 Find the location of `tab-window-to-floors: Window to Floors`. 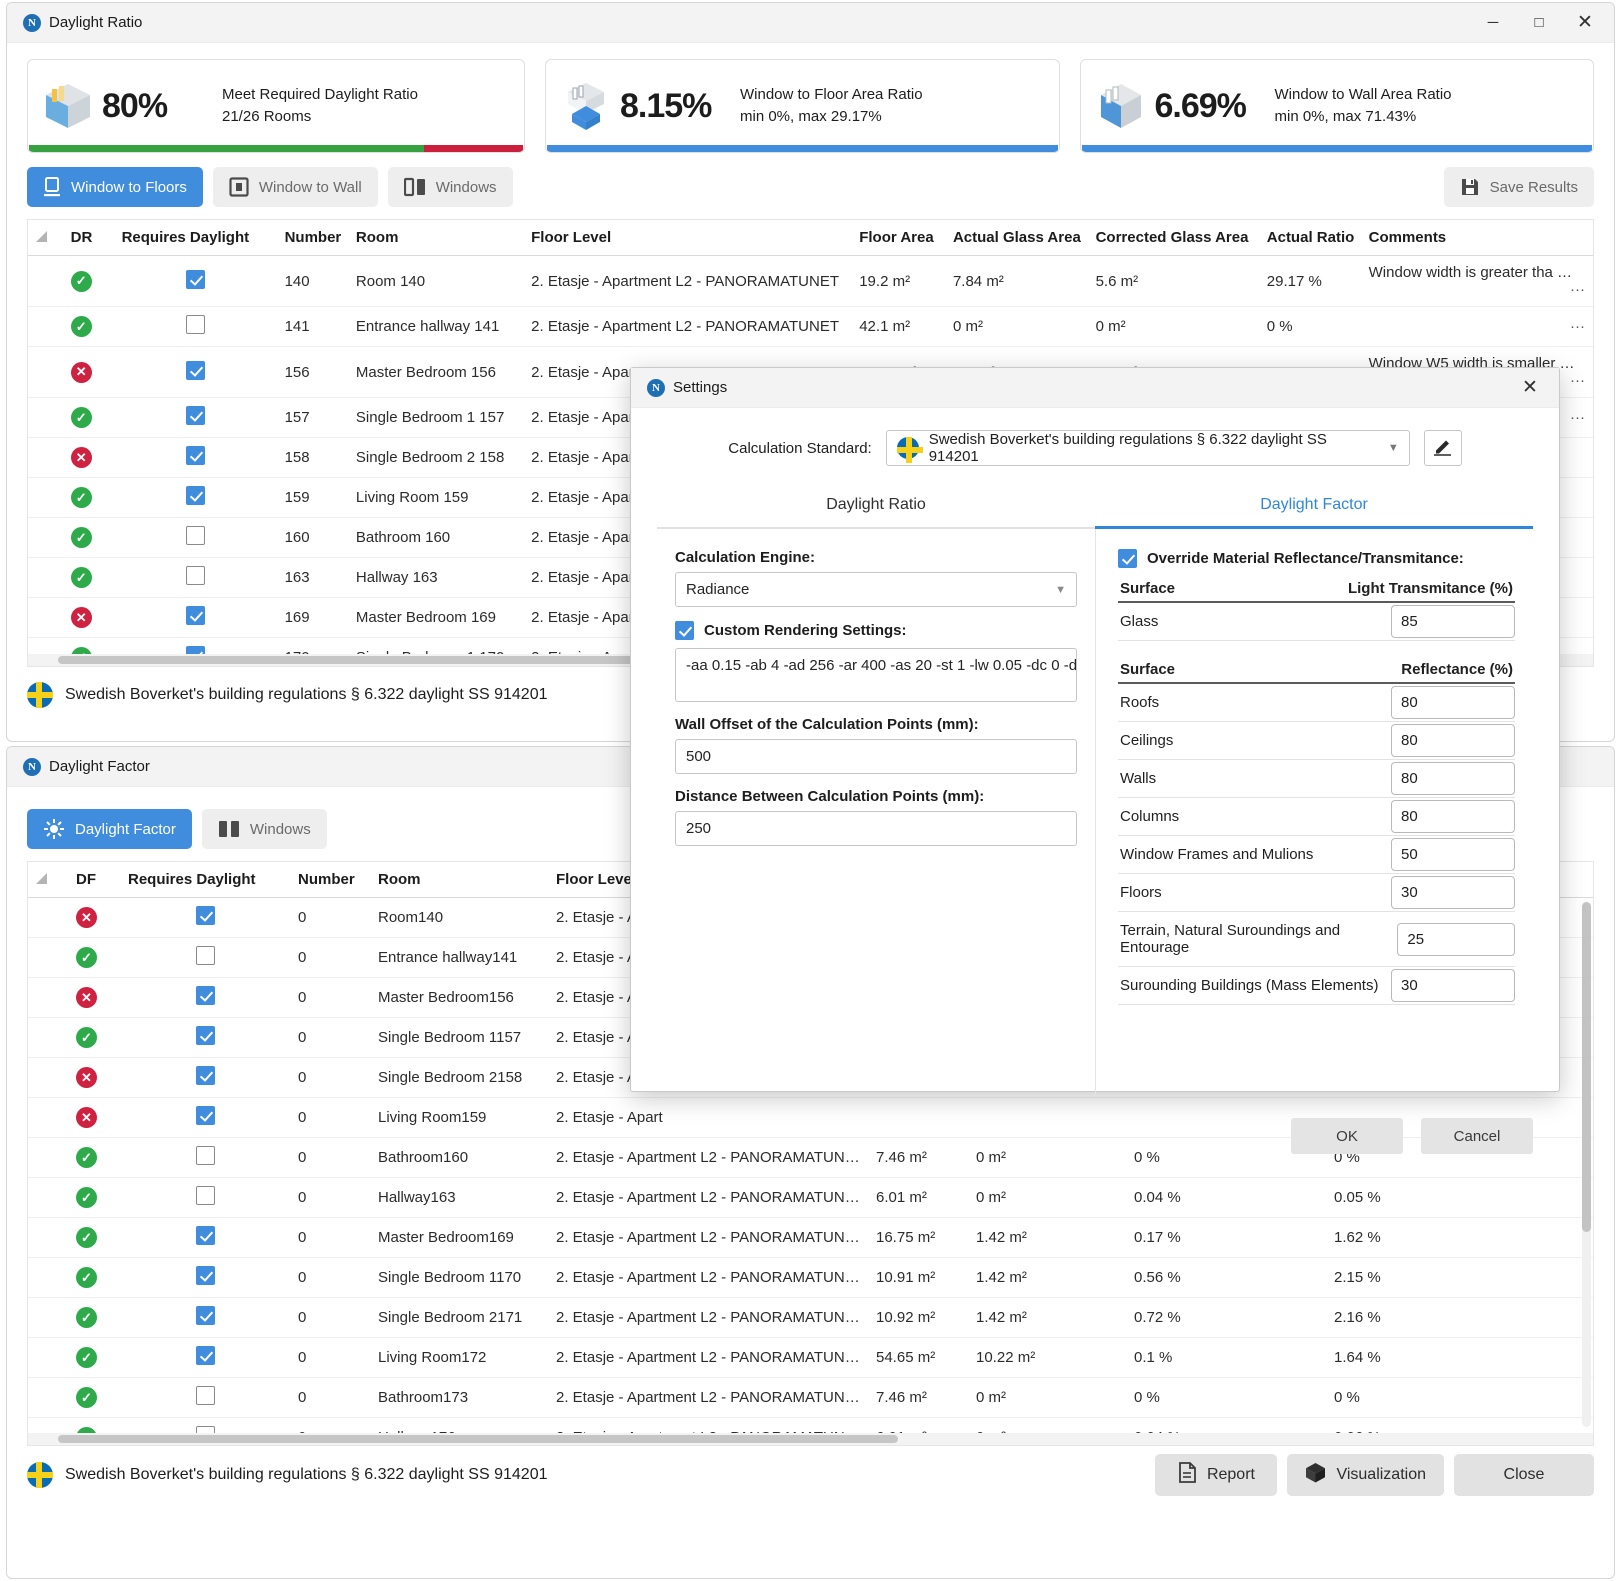

tab-window-to-floors: Window to Floors is located at coordinates (115, 187).